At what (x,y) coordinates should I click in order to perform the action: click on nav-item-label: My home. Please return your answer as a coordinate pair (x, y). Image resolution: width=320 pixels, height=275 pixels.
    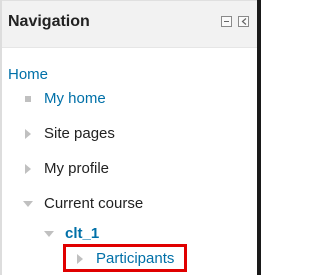
    Looking at the image, I should click on (75, 98).